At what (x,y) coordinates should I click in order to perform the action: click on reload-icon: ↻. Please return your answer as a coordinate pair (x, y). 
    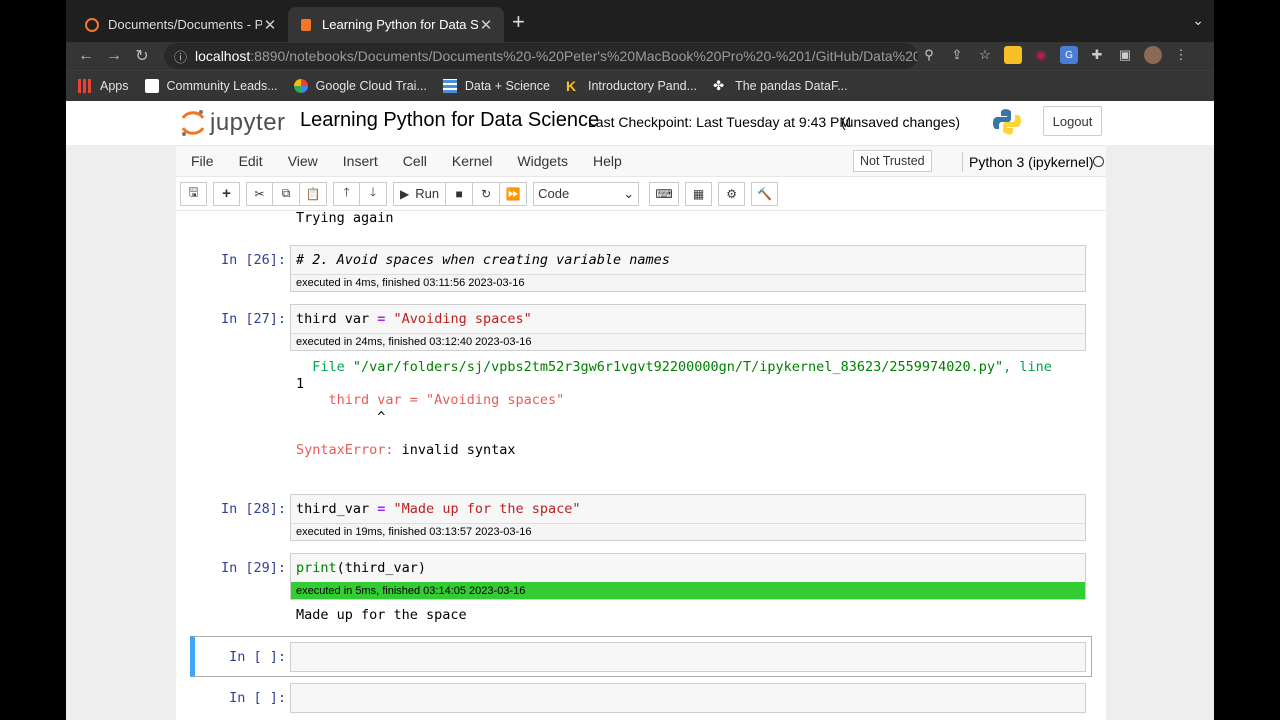
    Looking at the image, I should click on (142, 56).